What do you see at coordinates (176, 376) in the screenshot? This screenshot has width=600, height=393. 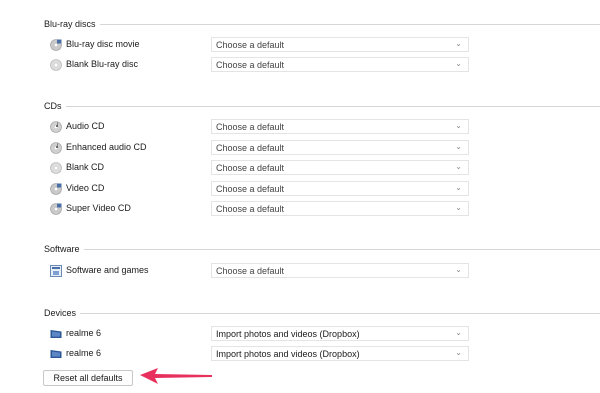 I see `pointer-arrow-icon` at bounding box center [176, 376].